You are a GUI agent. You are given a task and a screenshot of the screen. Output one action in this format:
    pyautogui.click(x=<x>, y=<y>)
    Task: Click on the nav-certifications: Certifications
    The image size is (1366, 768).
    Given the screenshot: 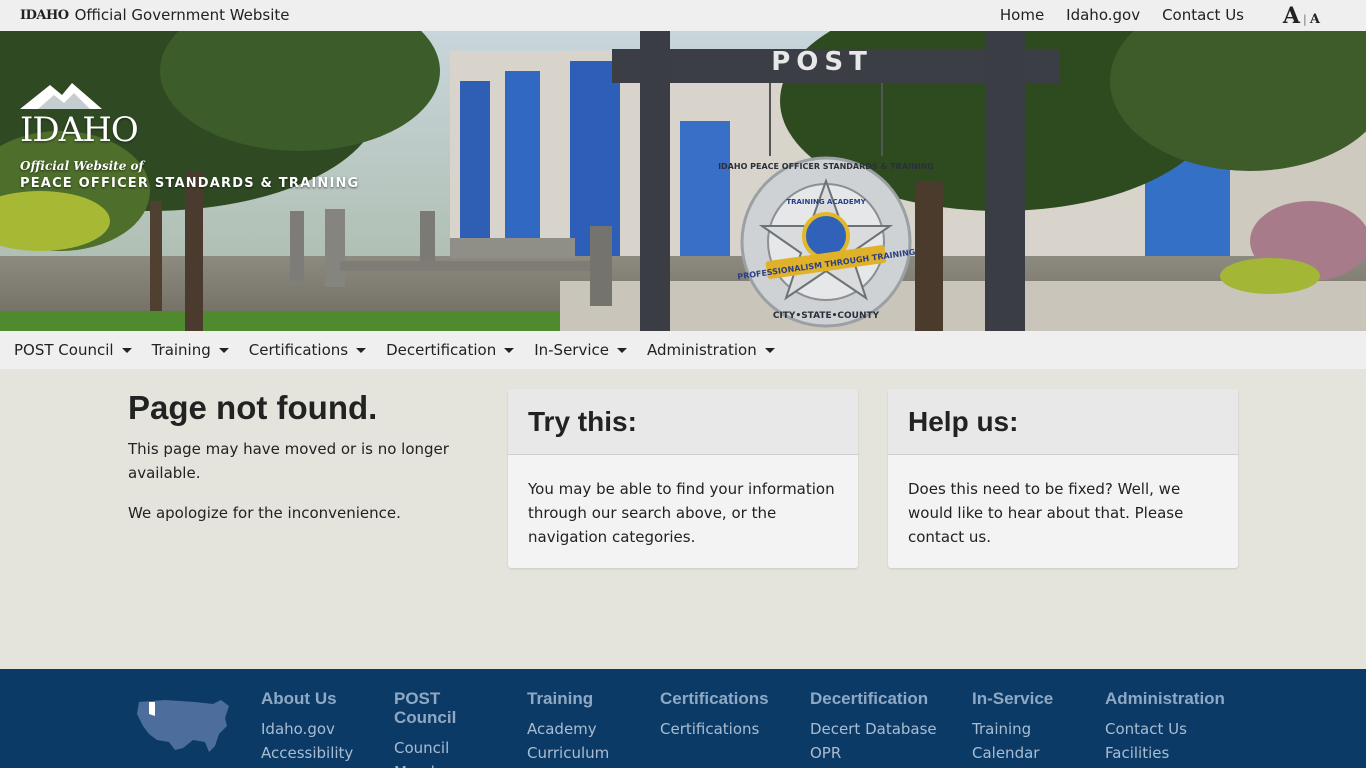 What is the action you would take?
    pyautogui.click(x=307, y=350)
    